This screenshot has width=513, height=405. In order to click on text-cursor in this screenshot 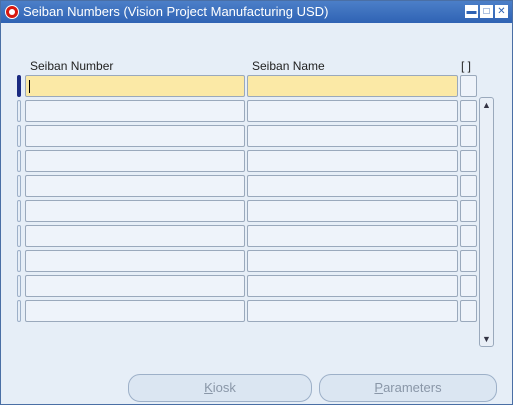, I will do `click(29, 86)`.